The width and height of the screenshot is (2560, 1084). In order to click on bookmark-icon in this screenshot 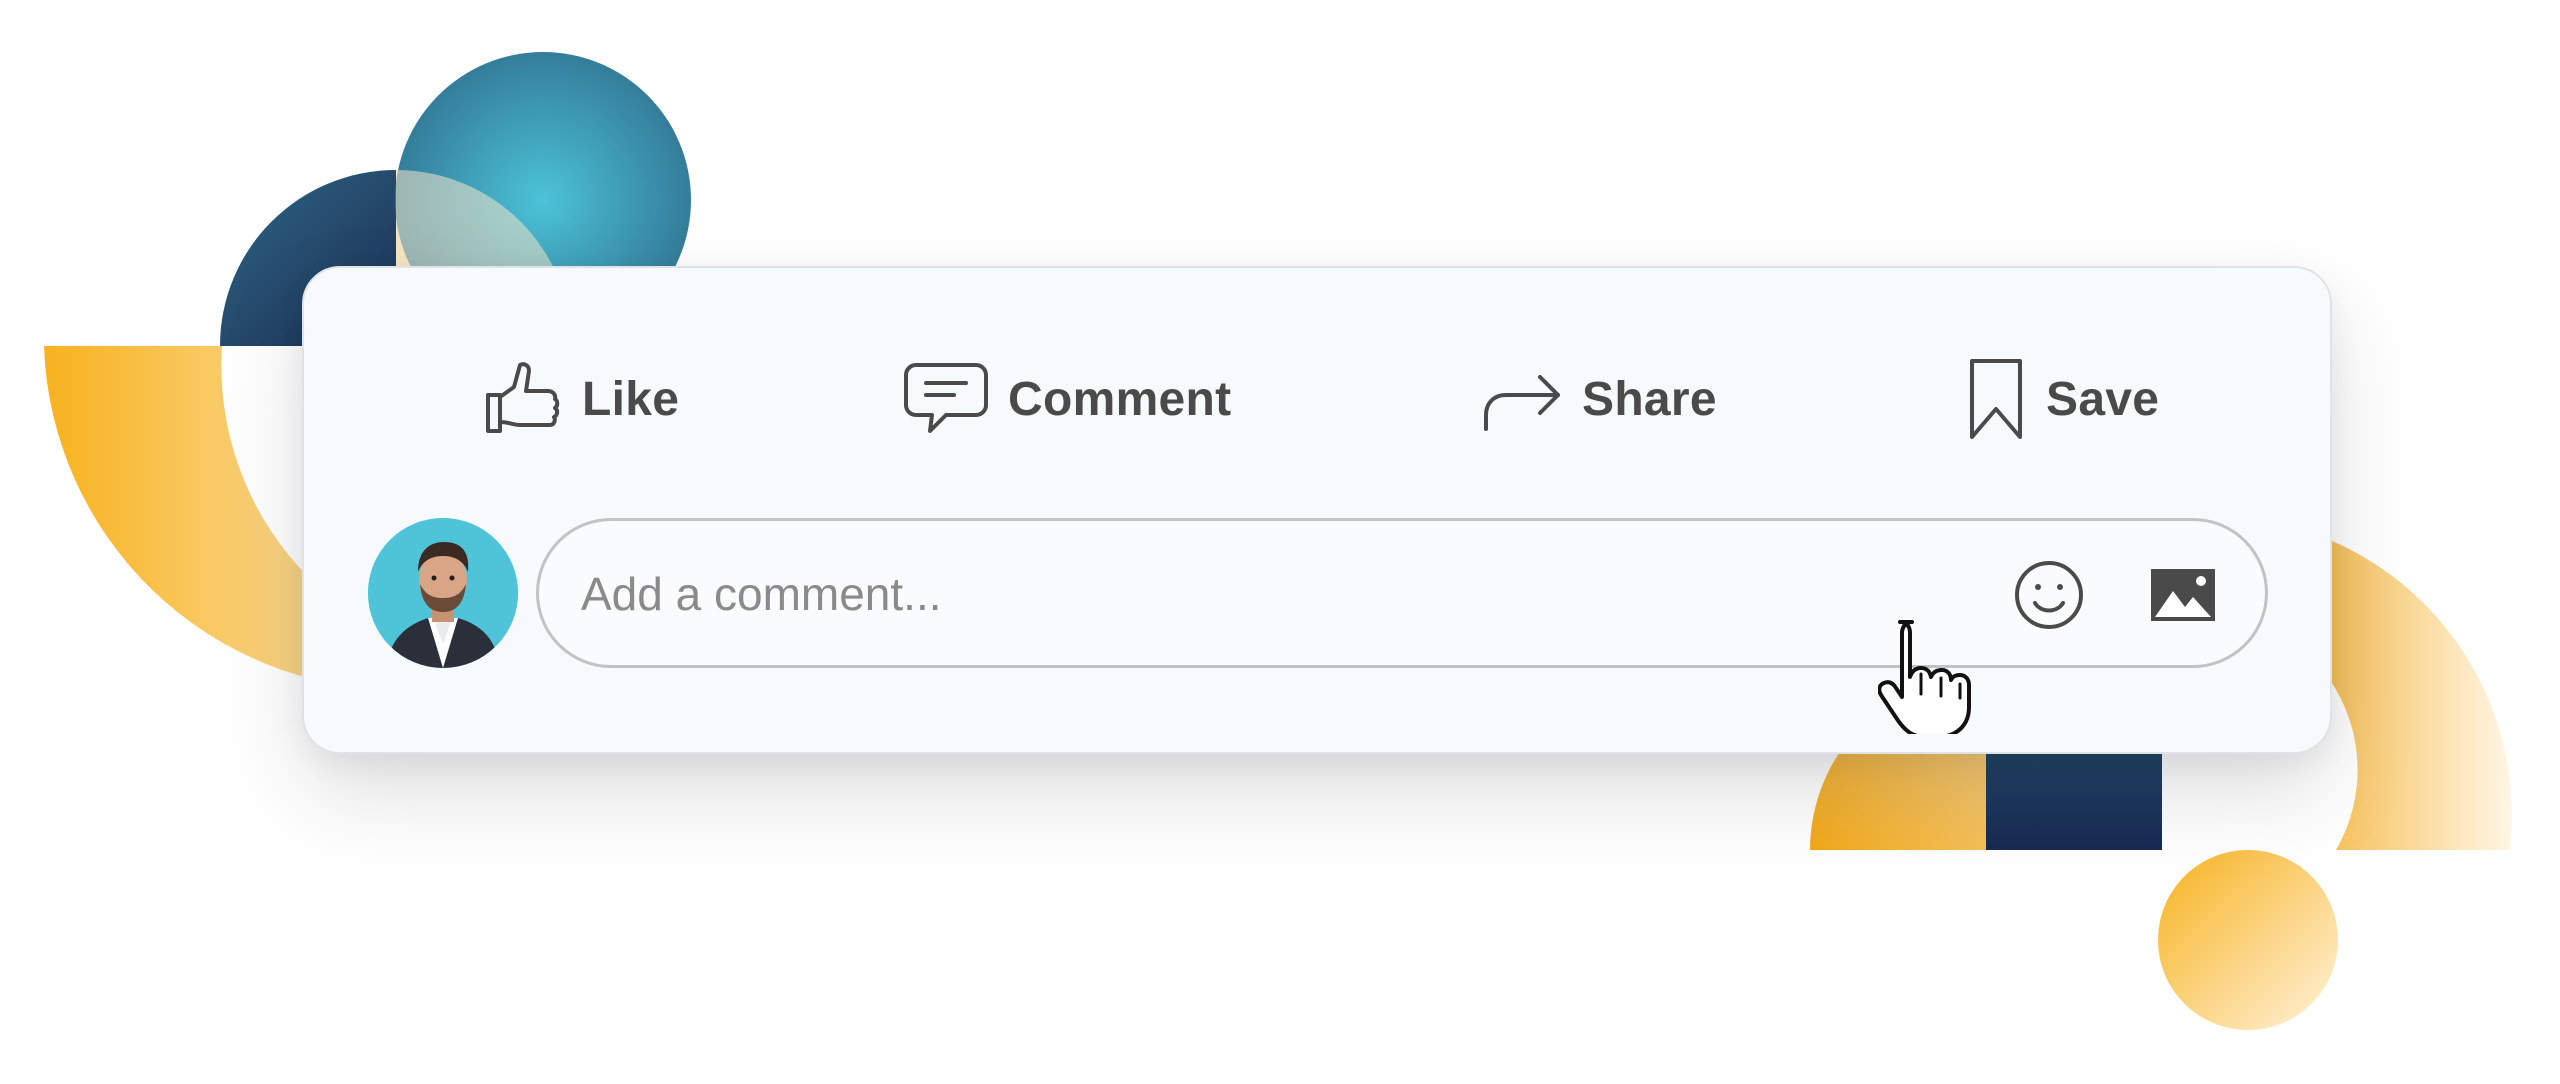, I will do `click(1996, 399)`.